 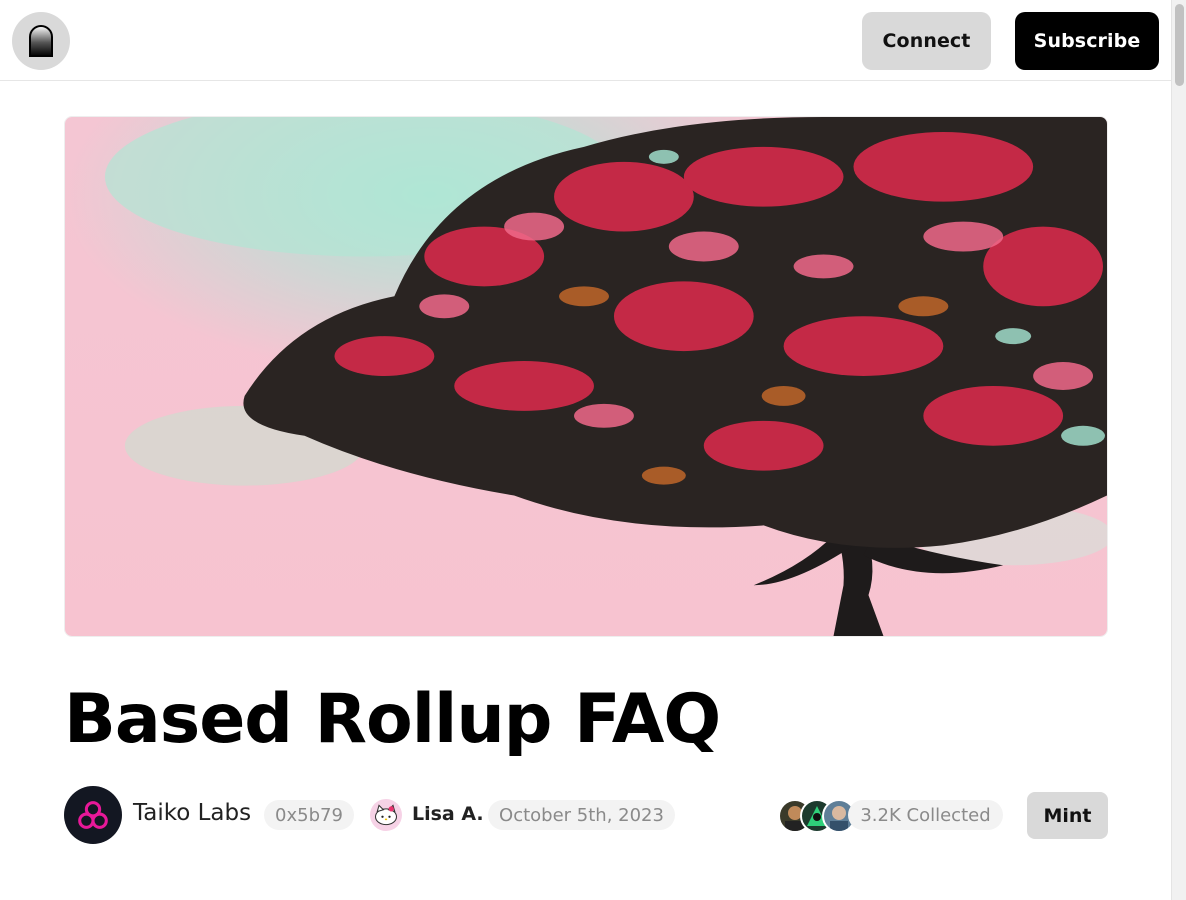 I want to click on publication-name: Taiko Labs, so click(x=192, y=813).